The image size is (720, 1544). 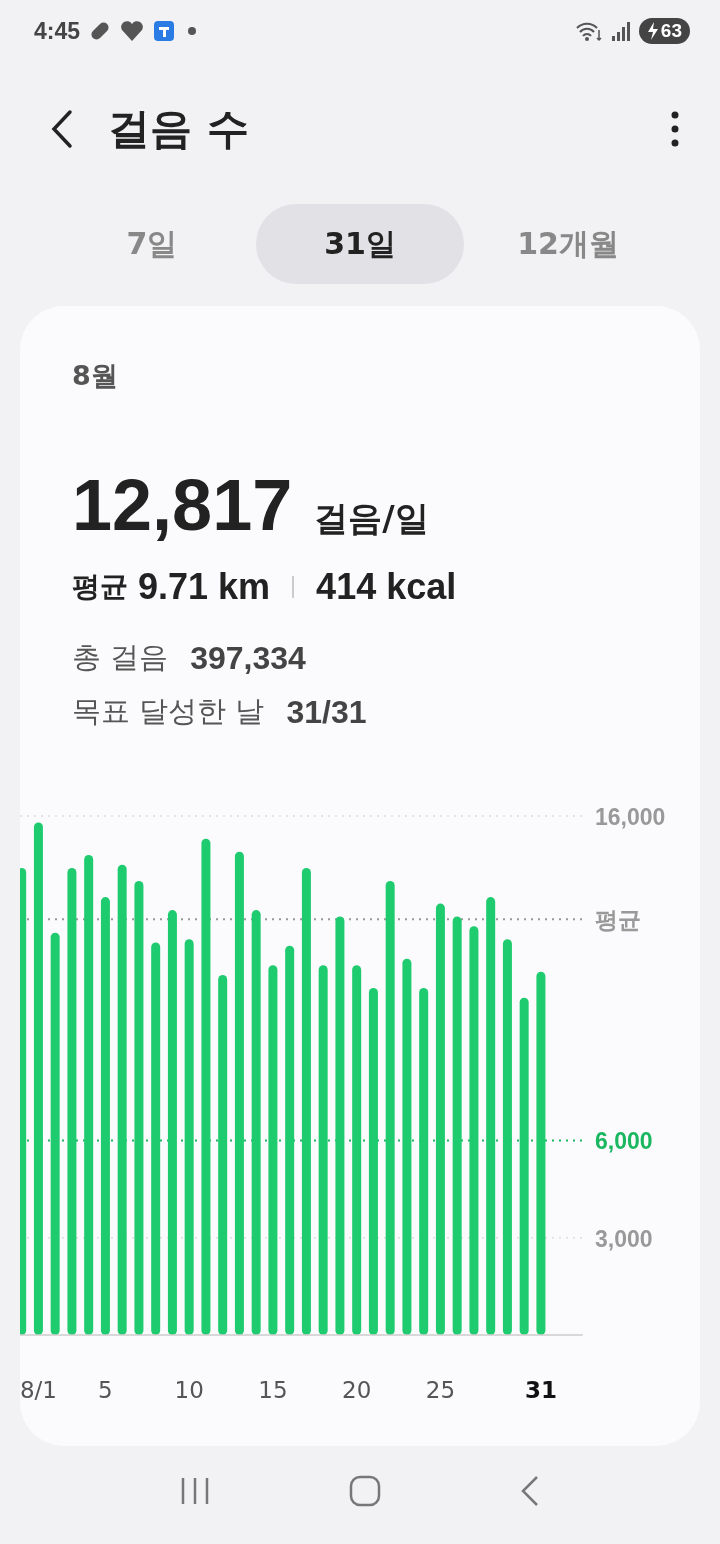 What do you see at coordinates (675, 129) in the screenshot?
I see `more-icon` at bounding box center [675, 129].